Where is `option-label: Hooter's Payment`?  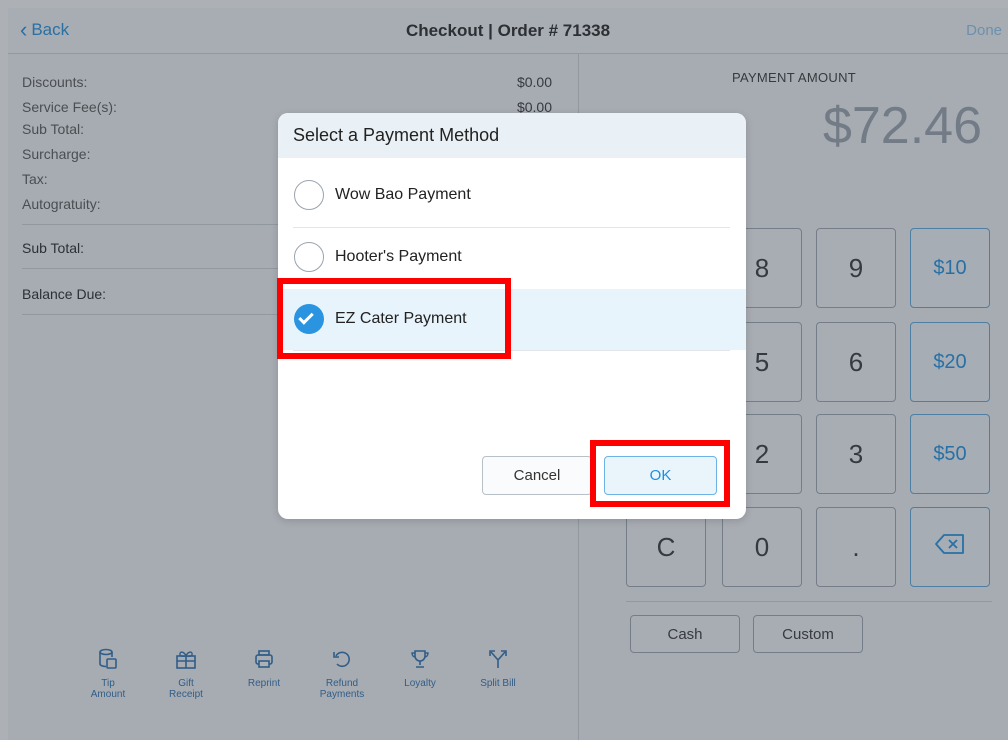
option-label: Hooter's Payment is located at coordinates (398, 256).